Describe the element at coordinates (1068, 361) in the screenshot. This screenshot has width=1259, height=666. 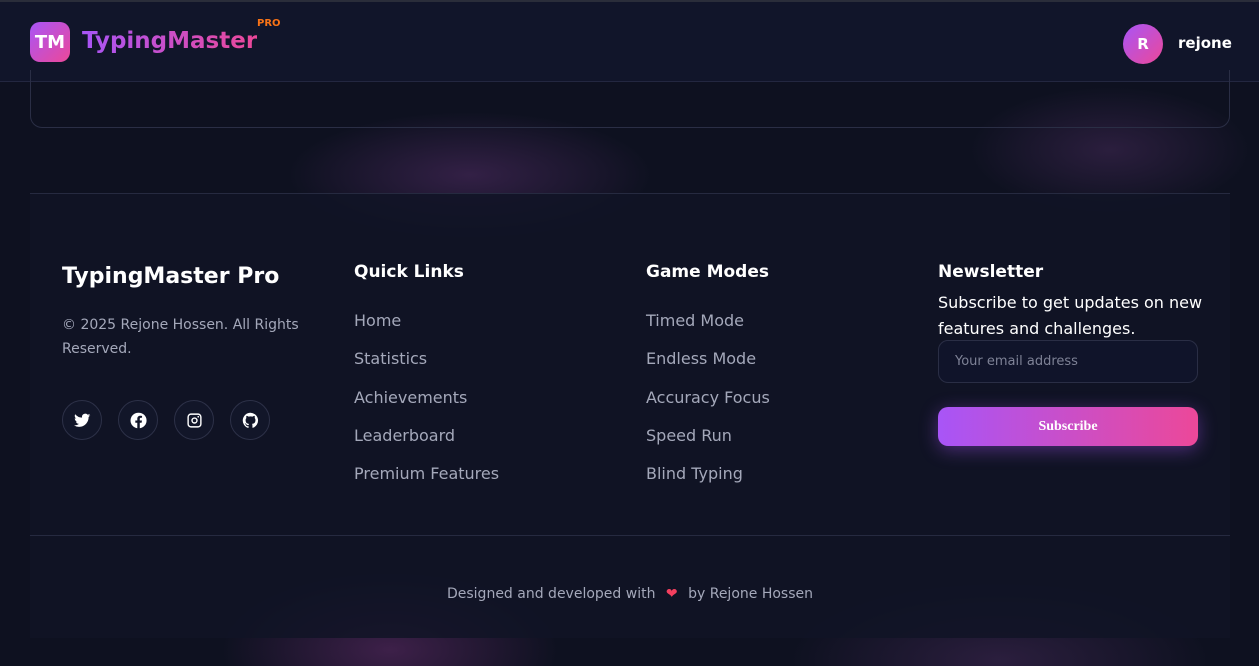
I see `email-field` at that location.